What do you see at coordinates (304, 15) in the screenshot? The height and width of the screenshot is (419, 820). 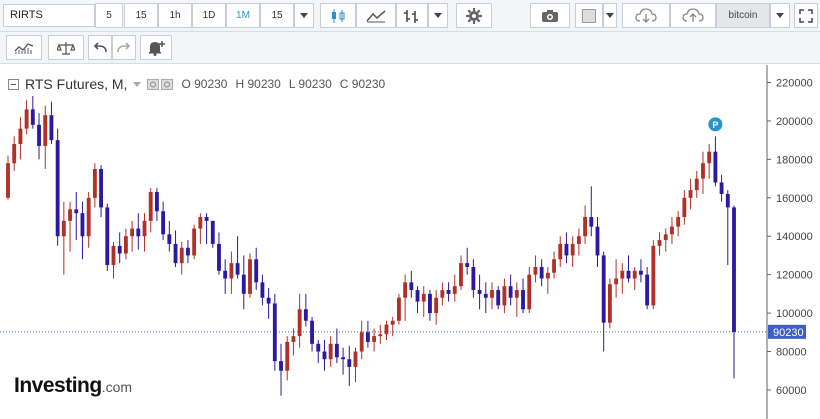 I see `interval-dropdown-button` at bounding box center [304, 15].